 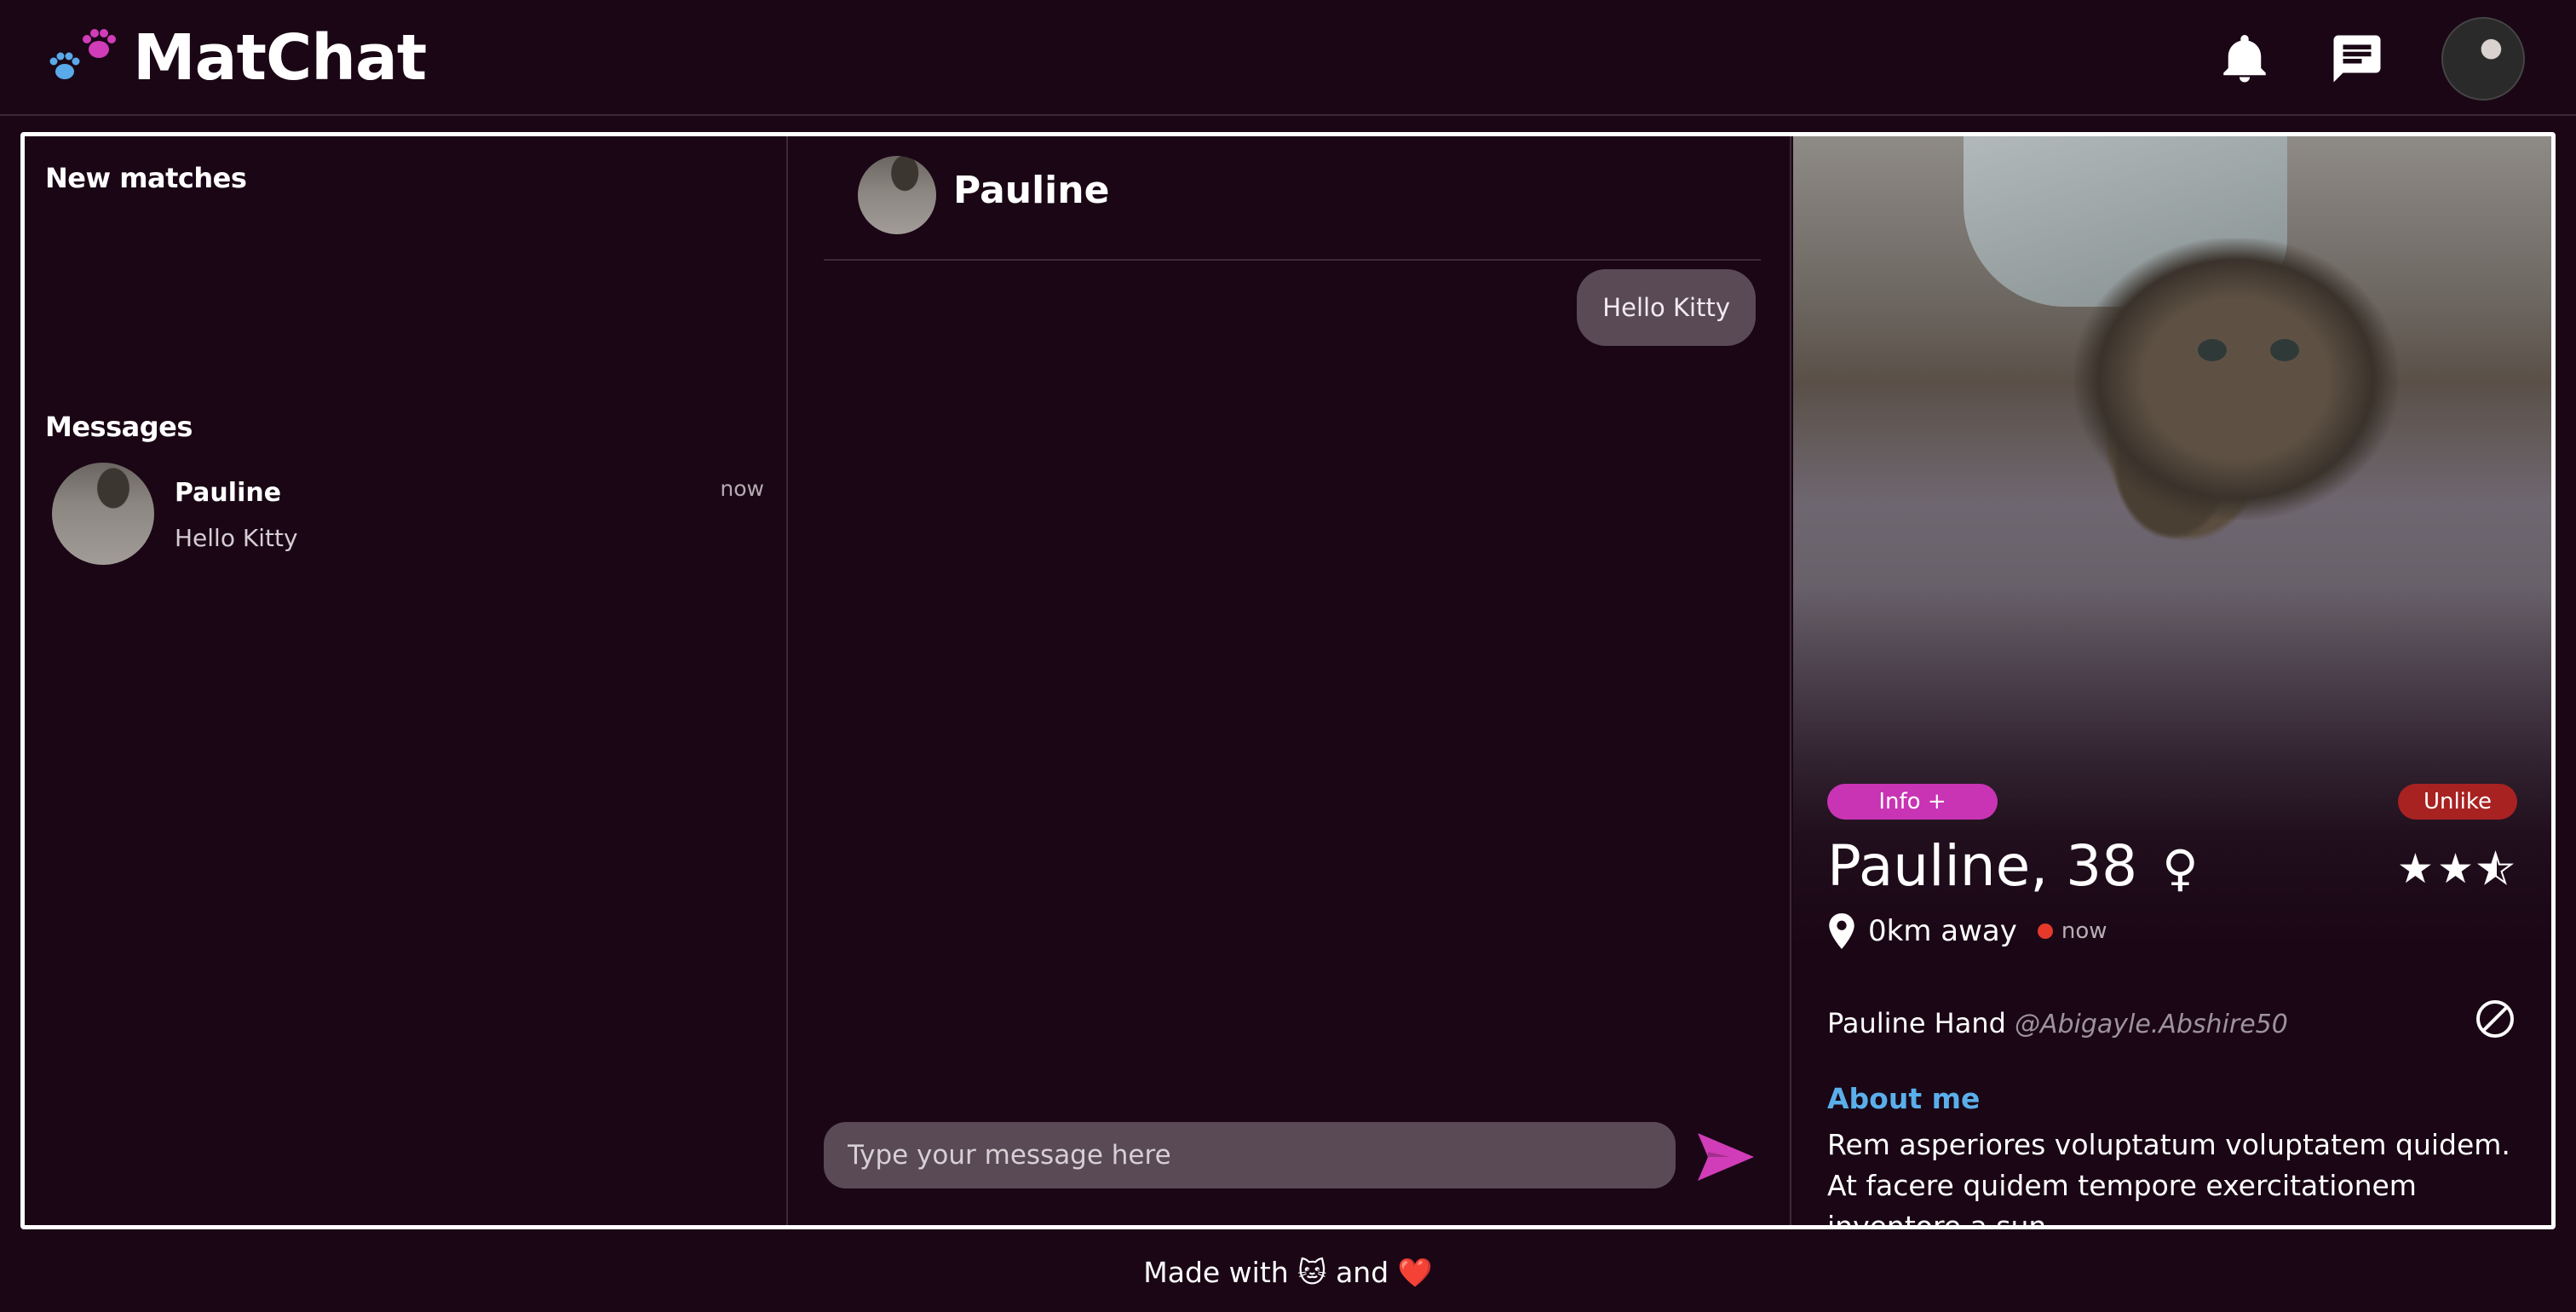 I want to click on block-icon, so click(x=2496, y=1018).